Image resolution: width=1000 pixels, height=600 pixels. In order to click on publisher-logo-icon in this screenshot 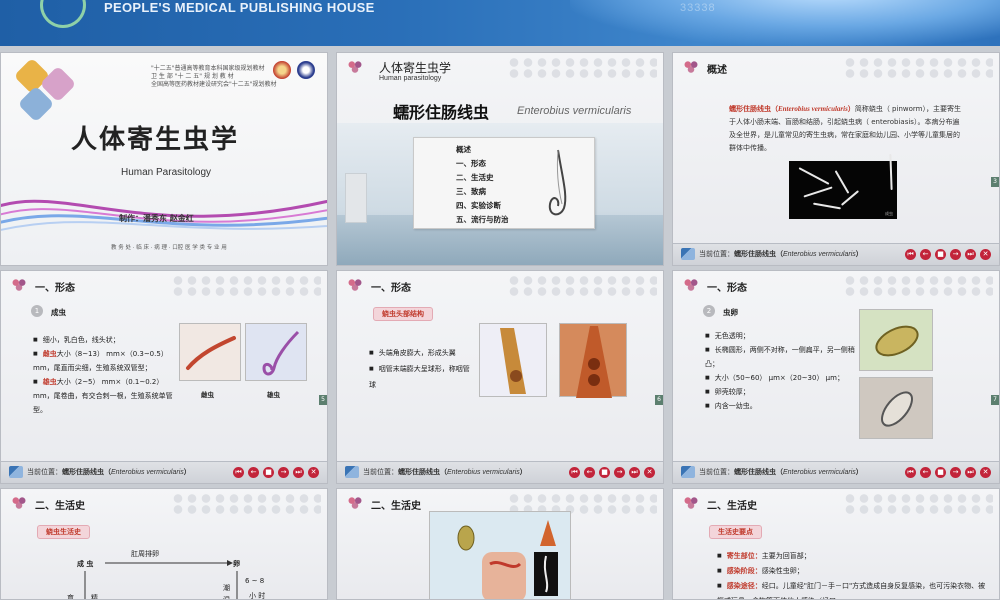, I will do `click(63, 14)`.